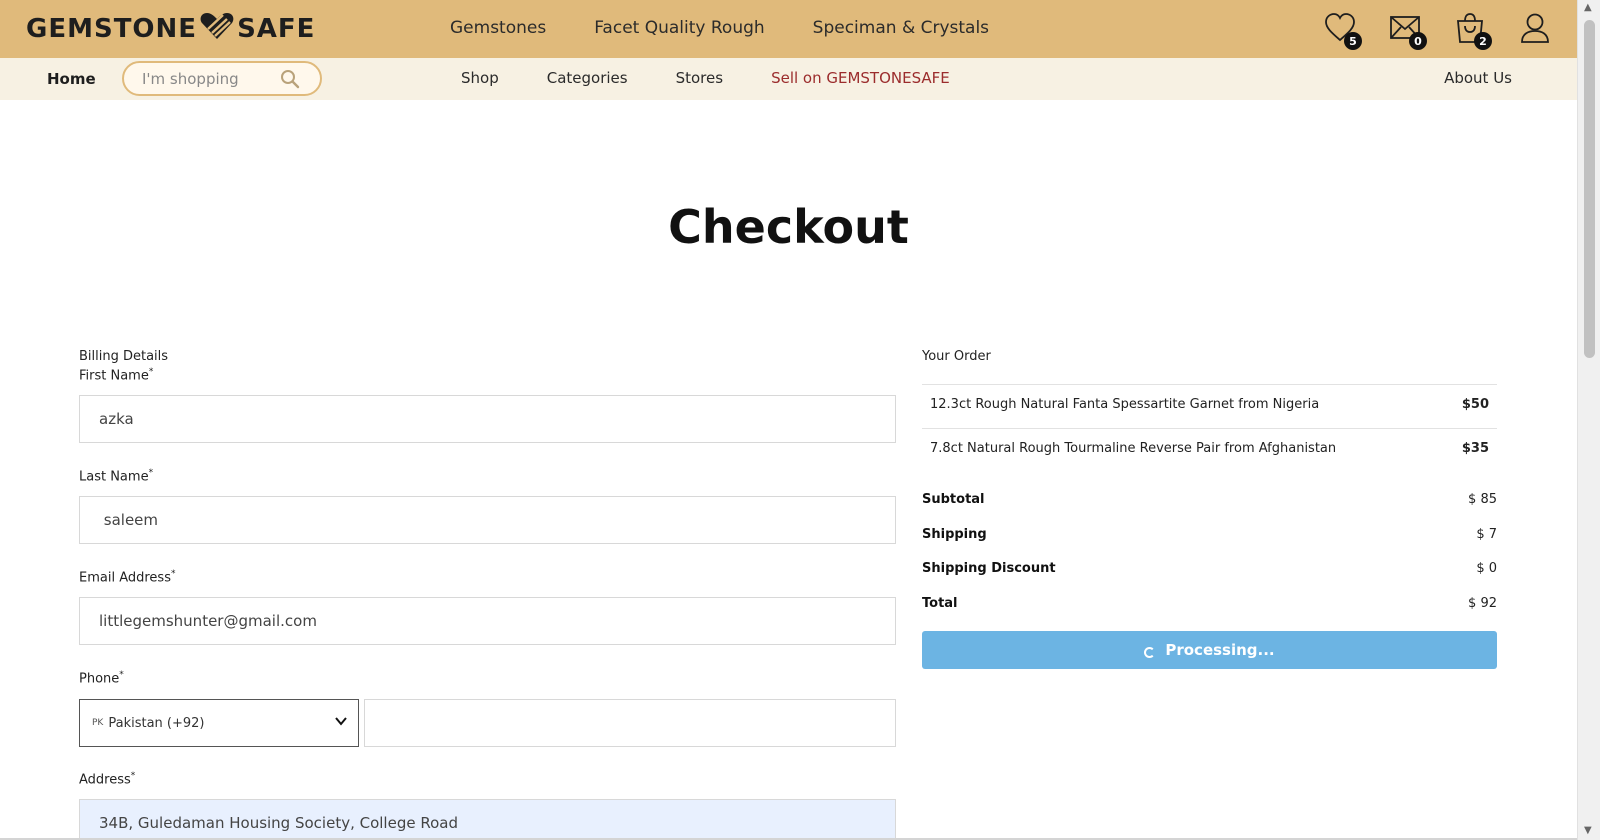  What do you see at coordinates (1475, 448) in the screenshot?
I see `order-item-price: $35` at bounding box center [1475, 448].